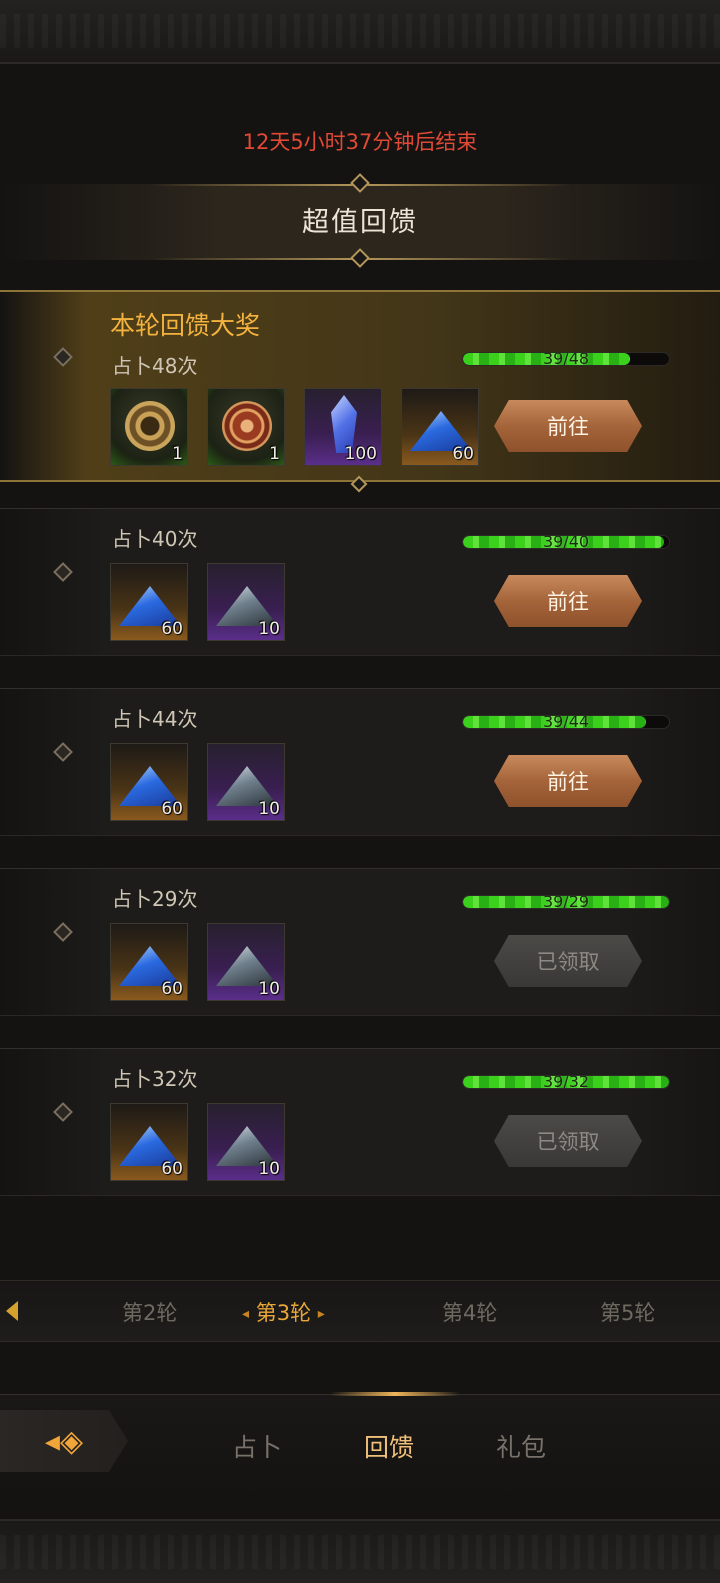 The width and height of the screenshot is (720, 1583). I want to click on progress-text: 39/32, so click(566, 1082).